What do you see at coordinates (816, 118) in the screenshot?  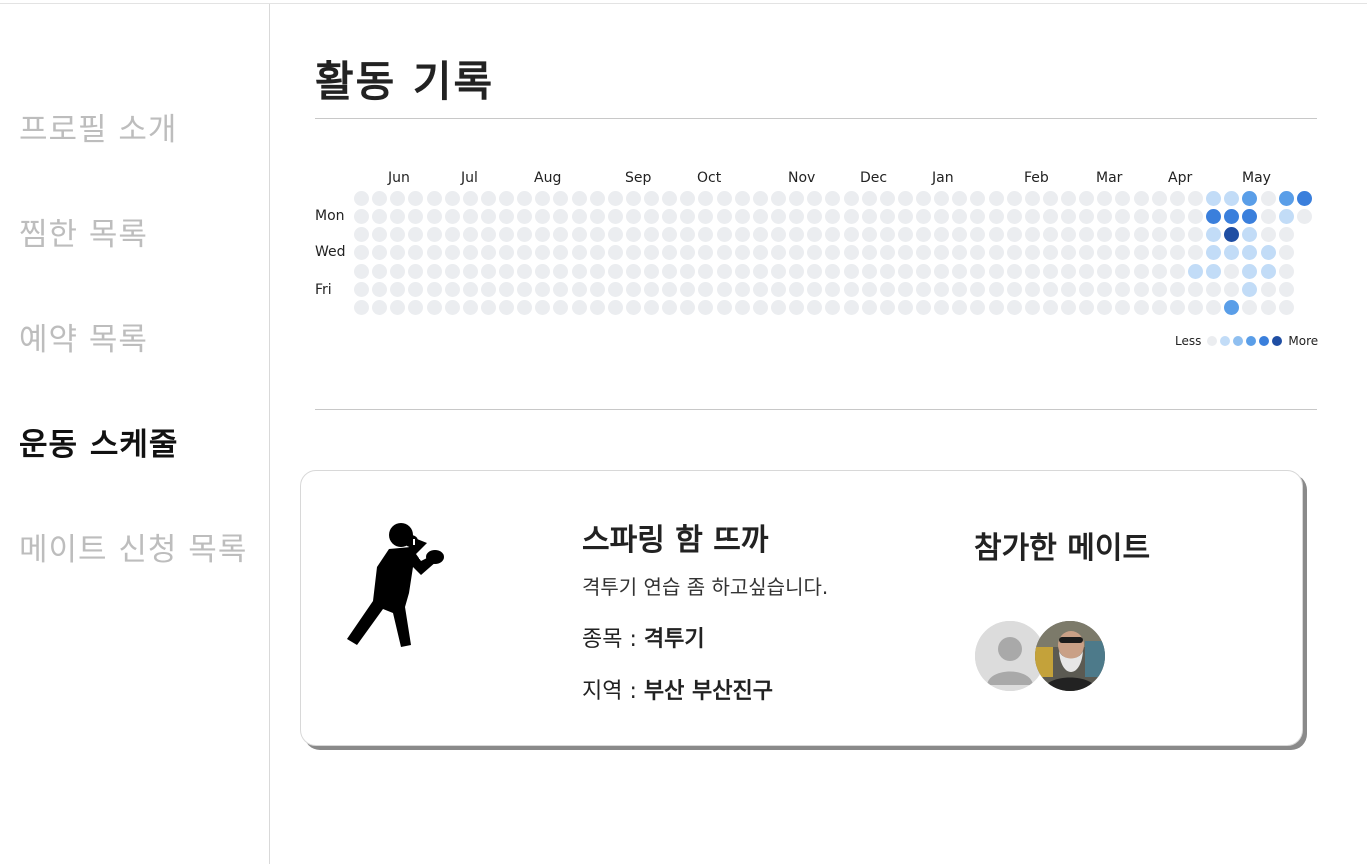 I see `title-divider` at bounding box center [816, 118].